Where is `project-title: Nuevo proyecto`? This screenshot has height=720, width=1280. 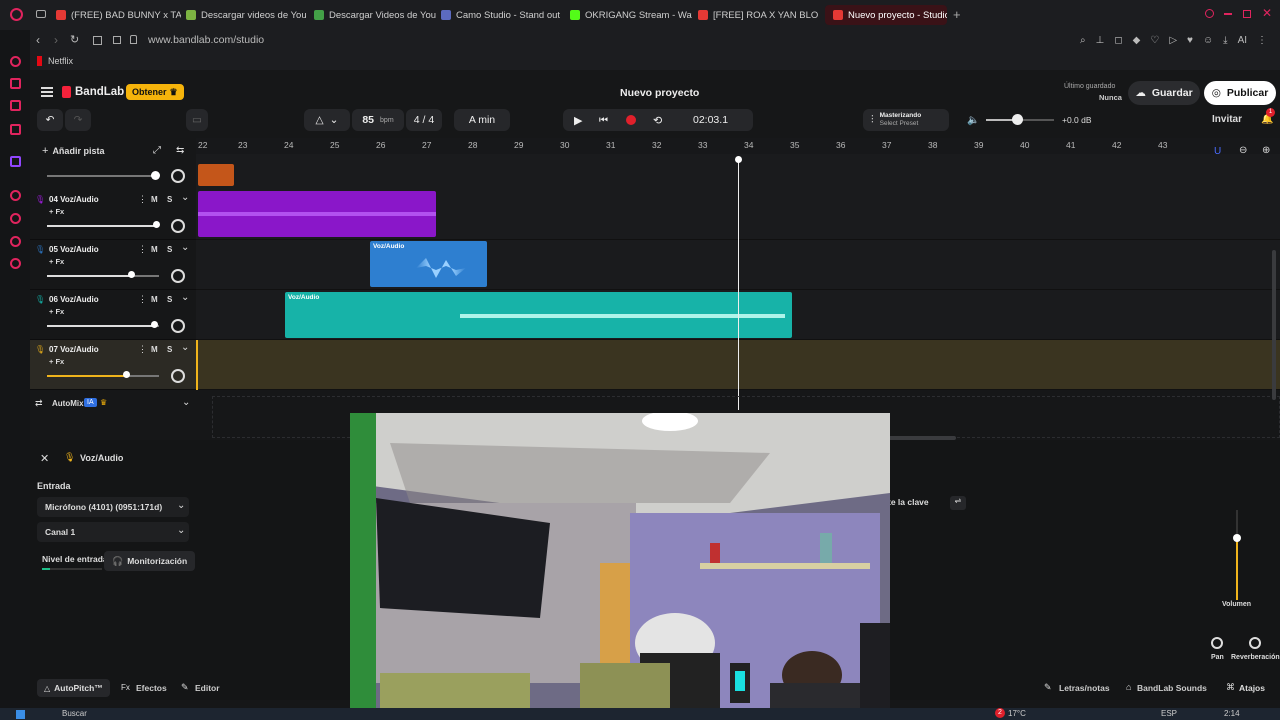 project-title: Nuevo proyecto is located at coordinates (659, 93).